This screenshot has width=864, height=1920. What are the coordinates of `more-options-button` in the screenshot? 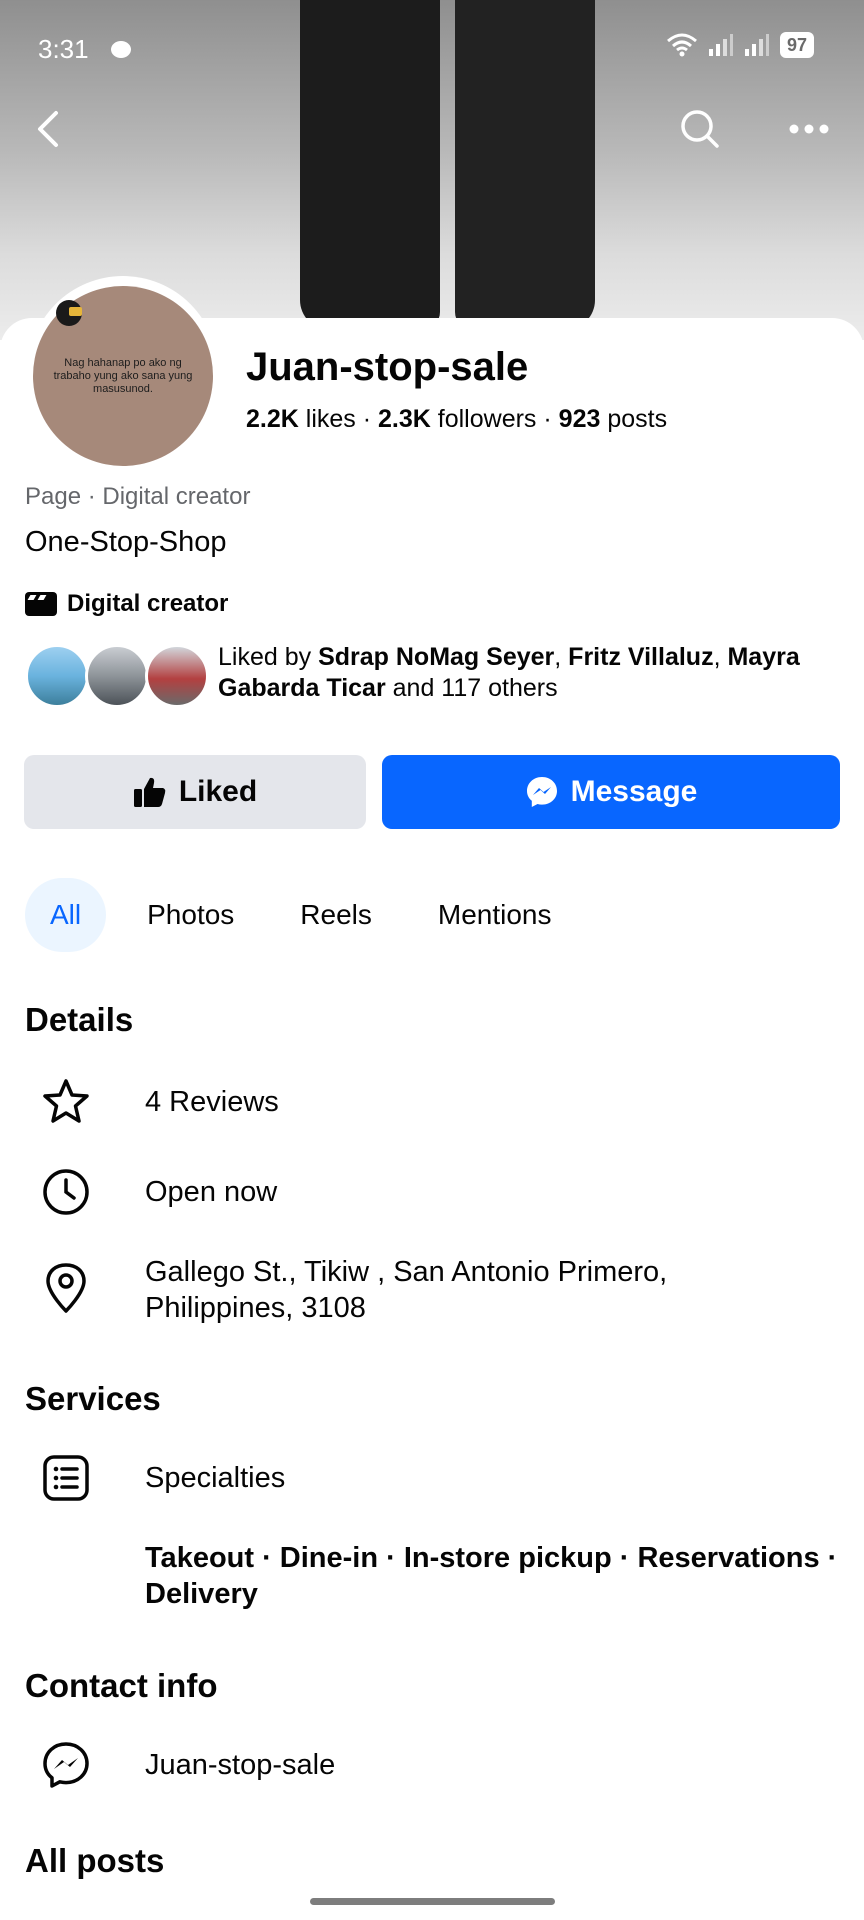 It's located at (809, 129).